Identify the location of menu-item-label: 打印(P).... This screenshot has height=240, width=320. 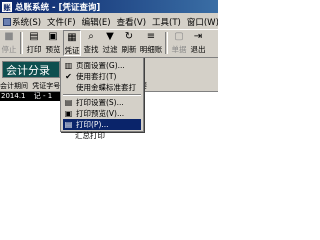
(92, 124).